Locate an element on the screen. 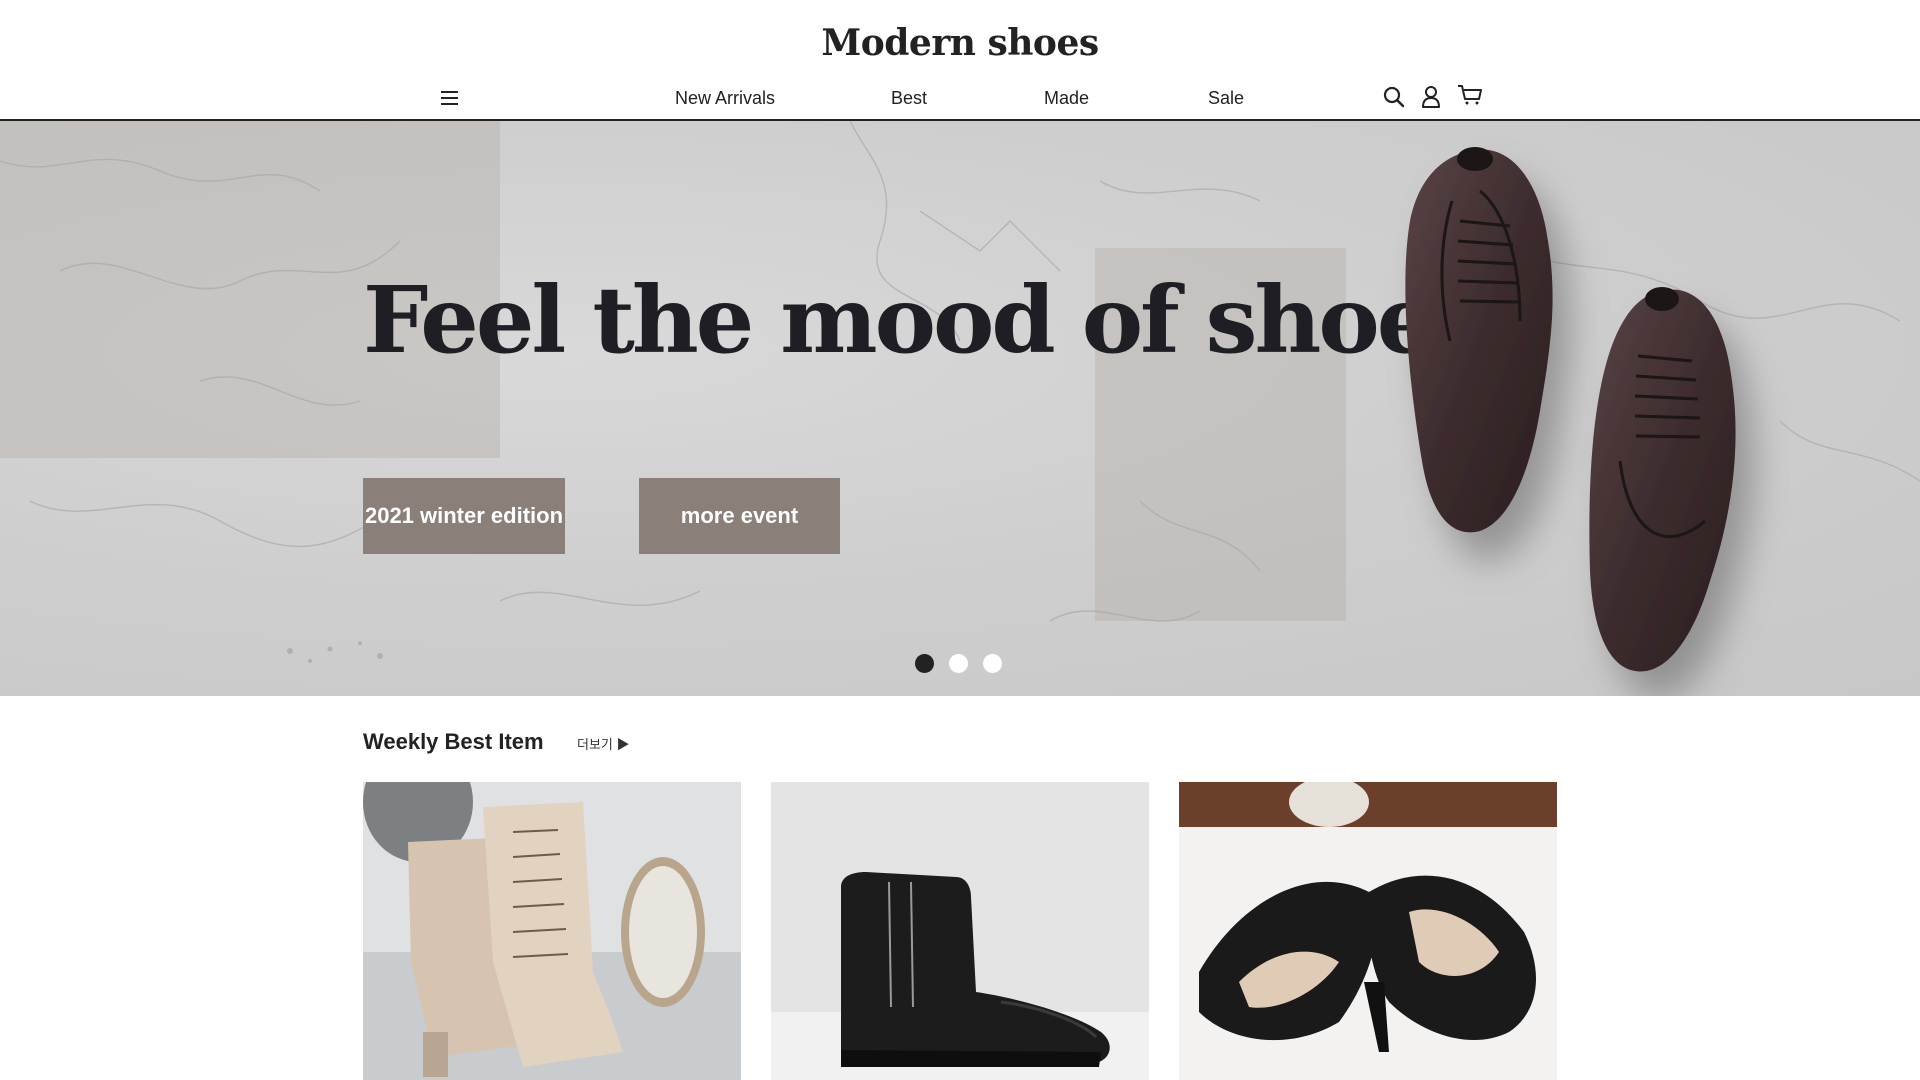  oxford-shoes-image is located at coordinates (1570, 409).